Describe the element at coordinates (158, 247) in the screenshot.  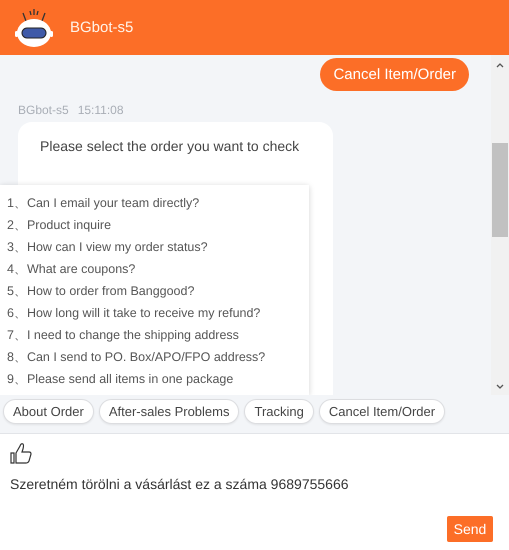
I see `suggestion-item: 3、How can I view my order status?` at that location.